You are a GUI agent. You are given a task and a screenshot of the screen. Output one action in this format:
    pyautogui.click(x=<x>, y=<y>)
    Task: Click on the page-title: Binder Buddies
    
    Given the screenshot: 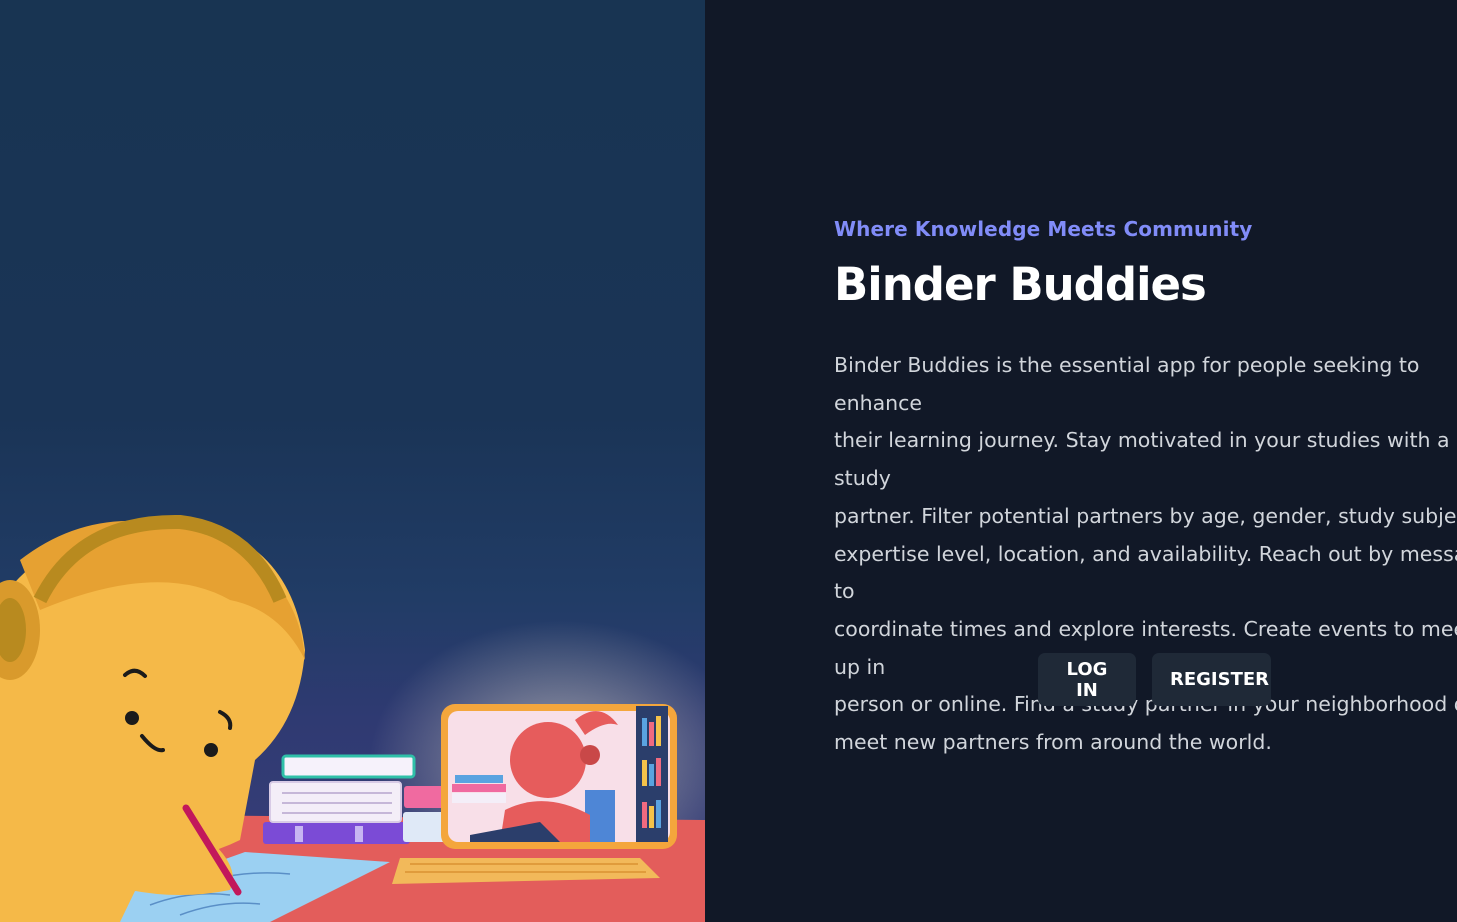 What is the action you would take?
    pyautogui.click(x=1020, y=284)
    